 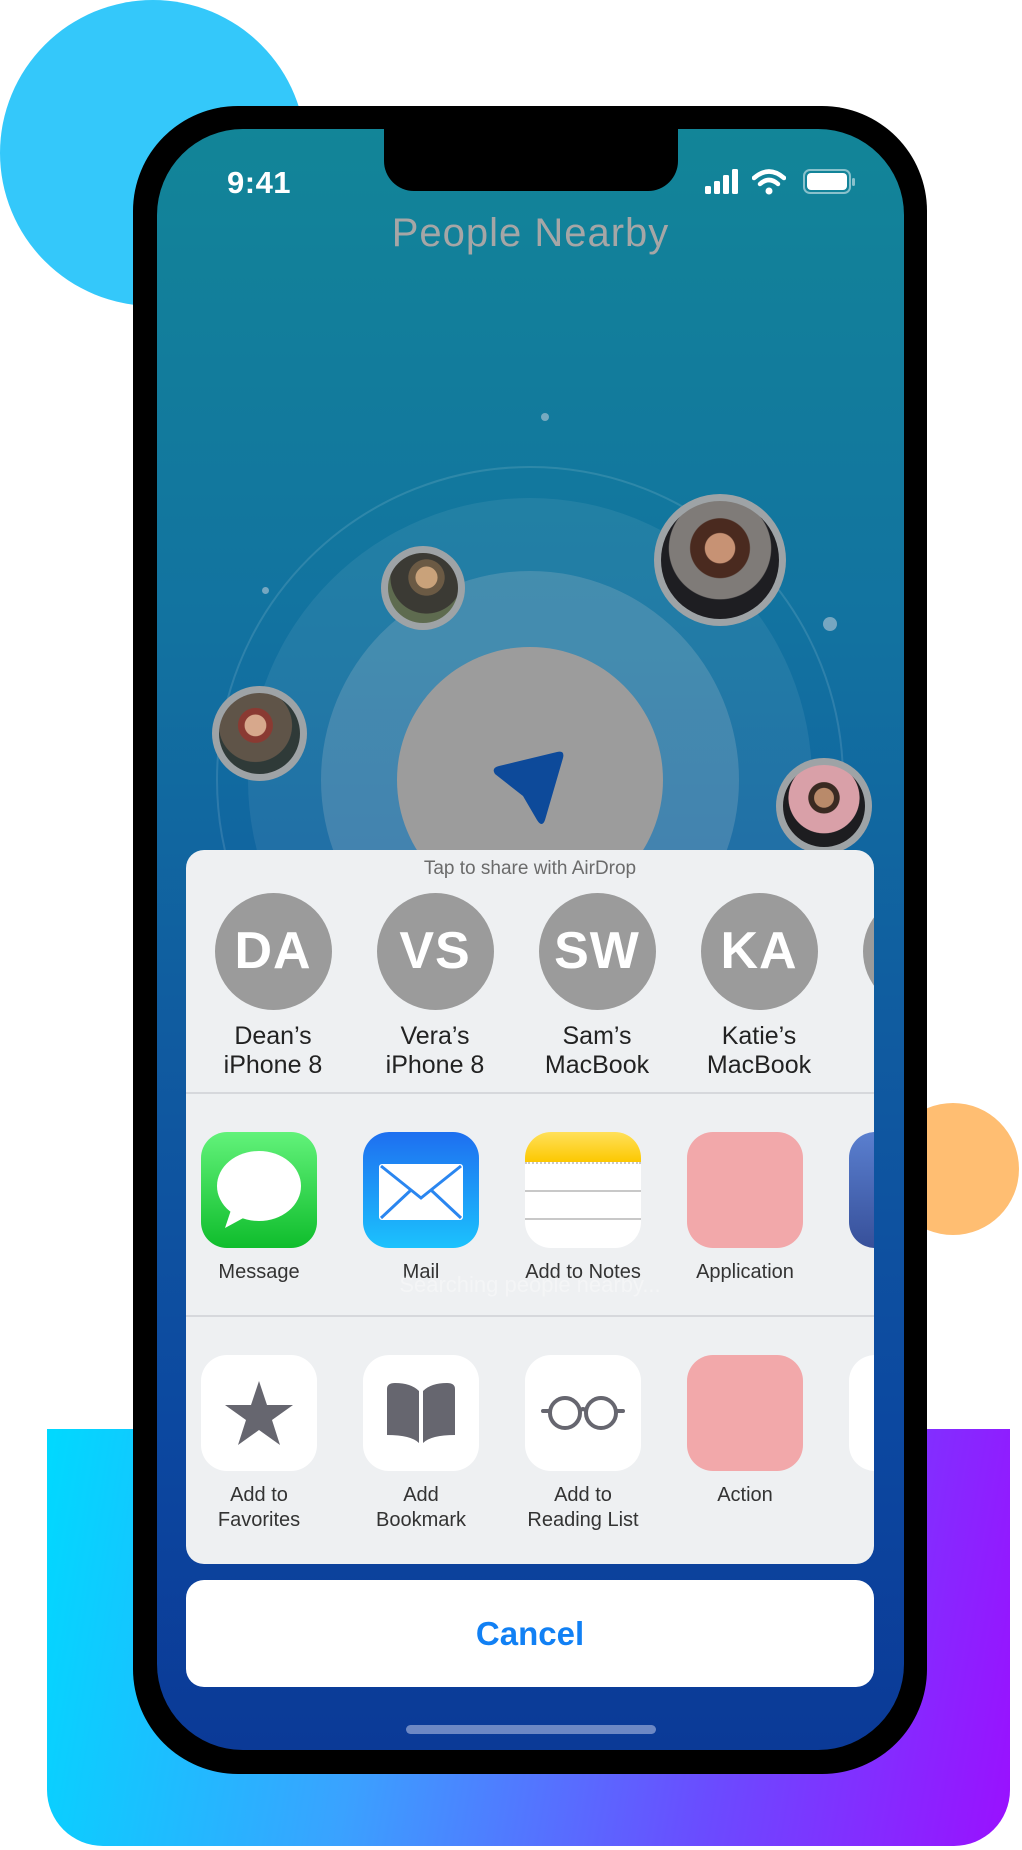 What do you see at coordinates (597, 951) in the screenshot?
I see `device-avatar: SW` at bounding box center [597, 951].